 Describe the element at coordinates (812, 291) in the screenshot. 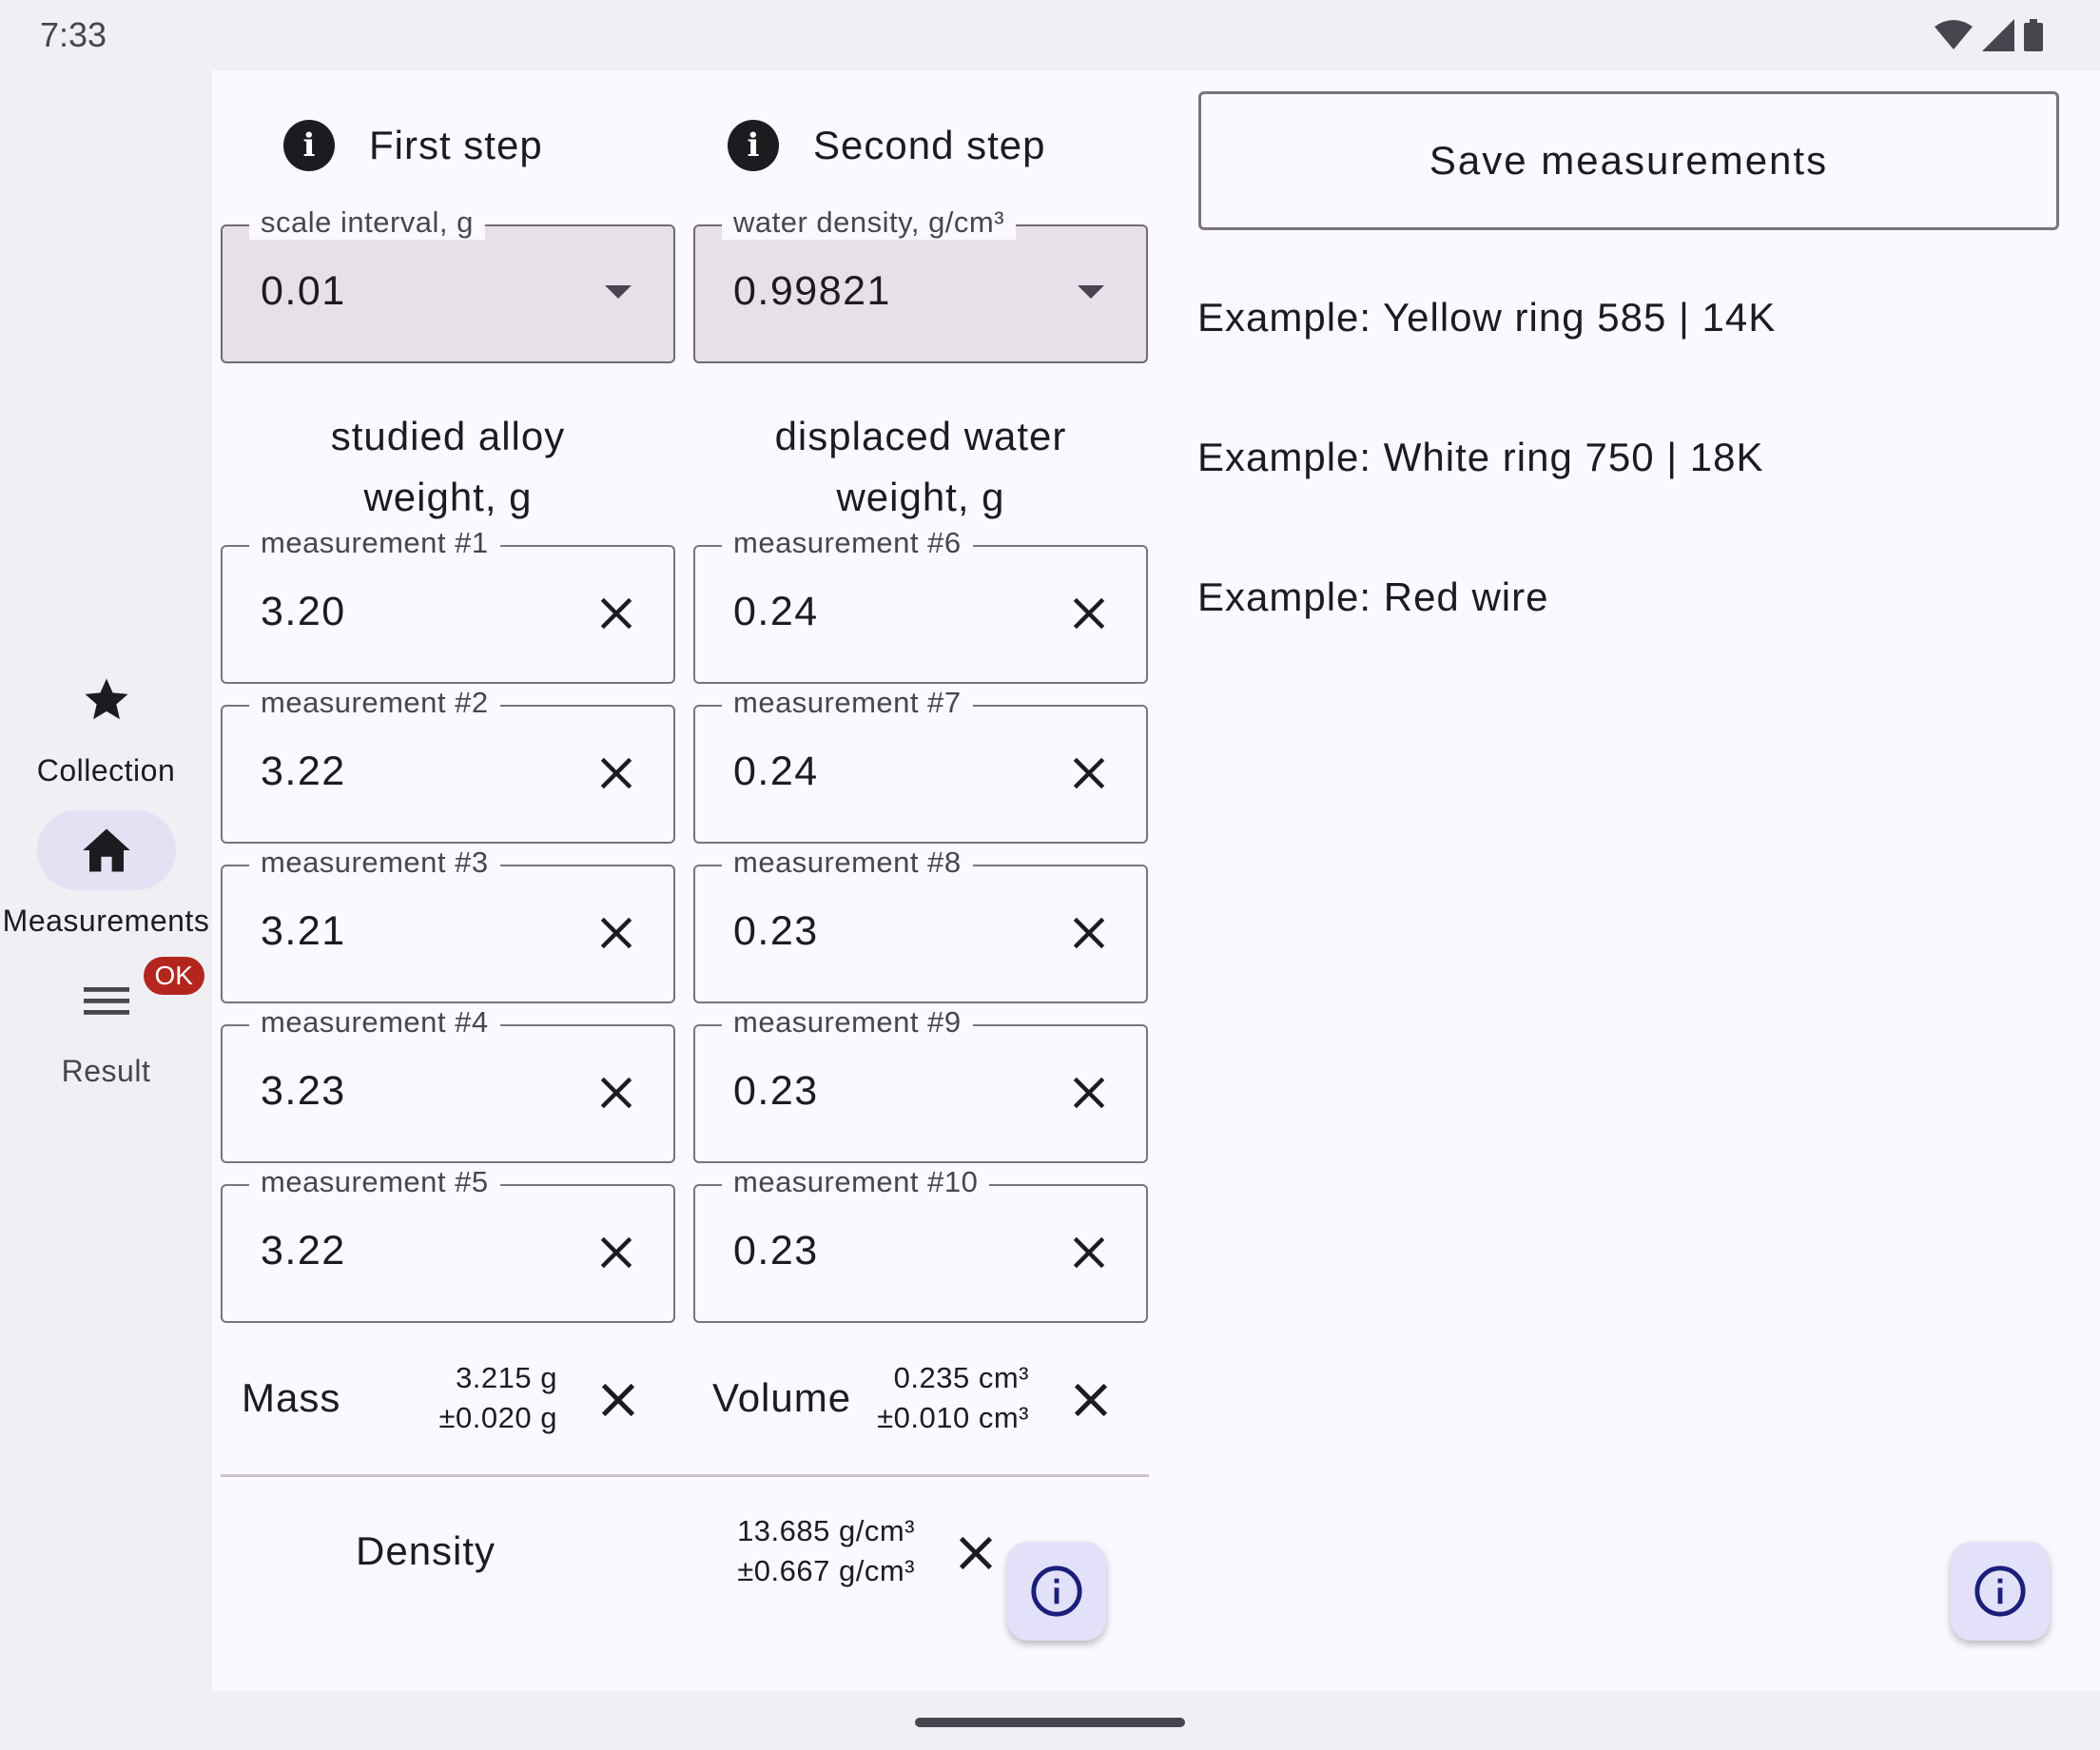

I see `water-density-value: 0.99821` at that location.